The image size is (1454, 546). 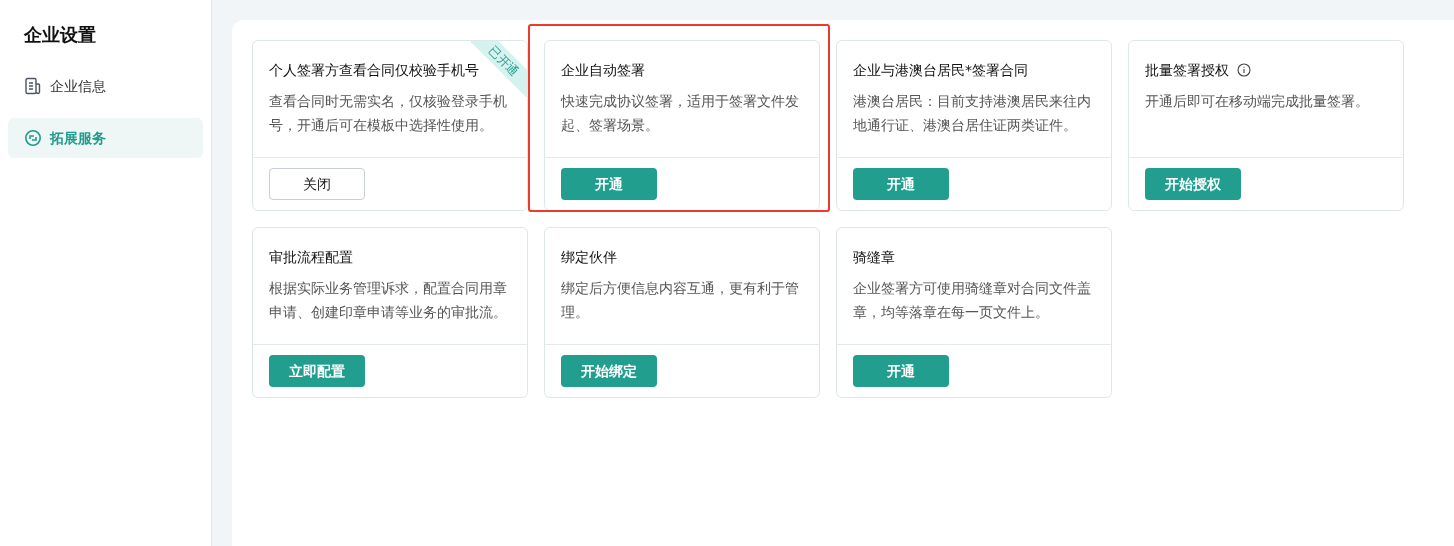 What do you see at coordinates (1193, 184) in the screenshot?
I see `card-action-button: 开始授权` at bounding box center [1193, 184].